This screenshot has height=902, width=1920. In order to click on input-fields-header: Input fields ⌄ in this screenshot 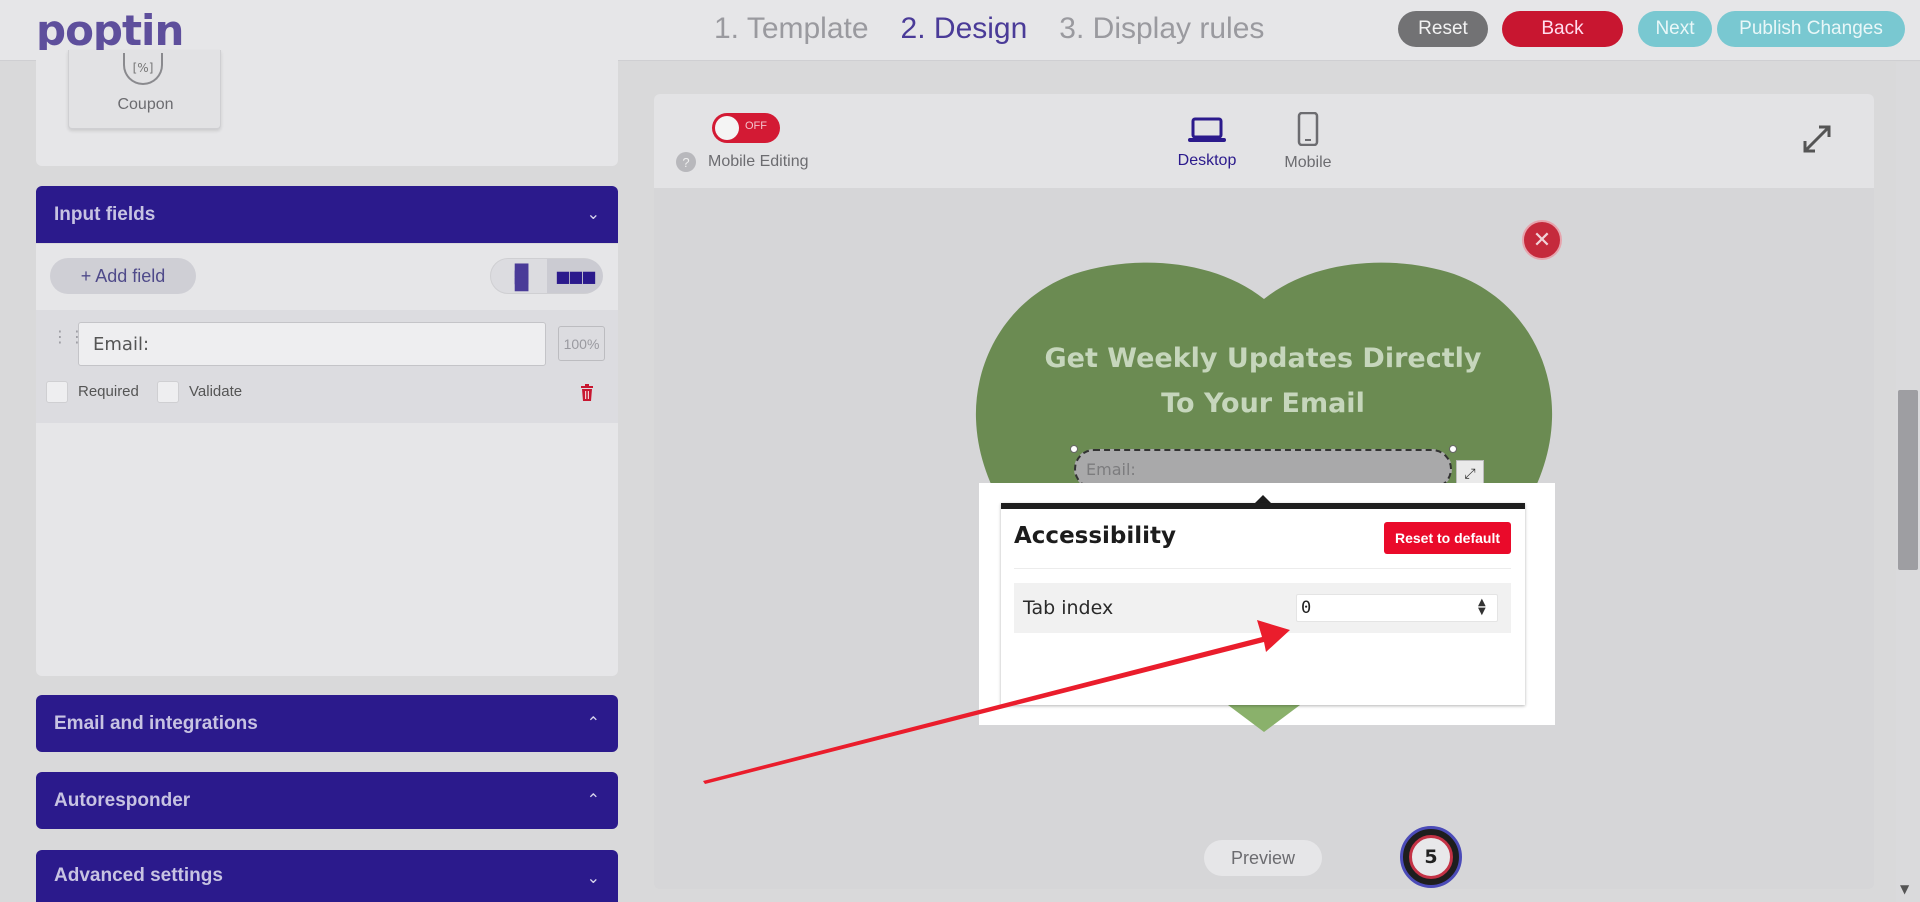, I will do `click(327, 214)`.